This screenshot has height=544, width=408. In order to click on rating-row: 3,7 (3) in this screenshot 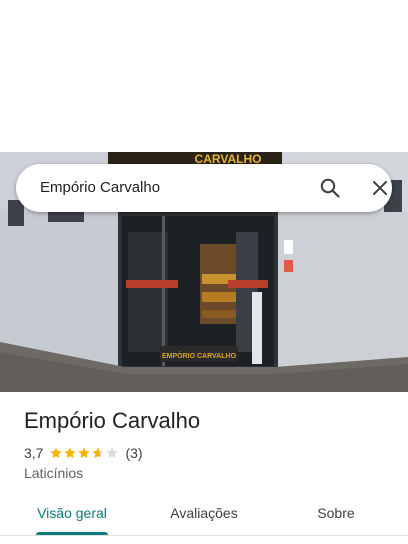, I will do `click(83, 453)`.